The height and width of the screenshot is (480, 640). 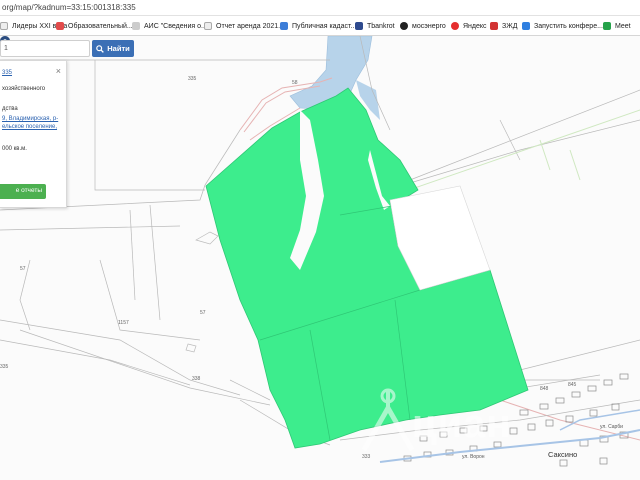 What do you see at coordinates (69, 7) in the screenshot?
I see `url-text: org/map/?kadnum=33:15:001318:335` at bounding box center [69, 7].